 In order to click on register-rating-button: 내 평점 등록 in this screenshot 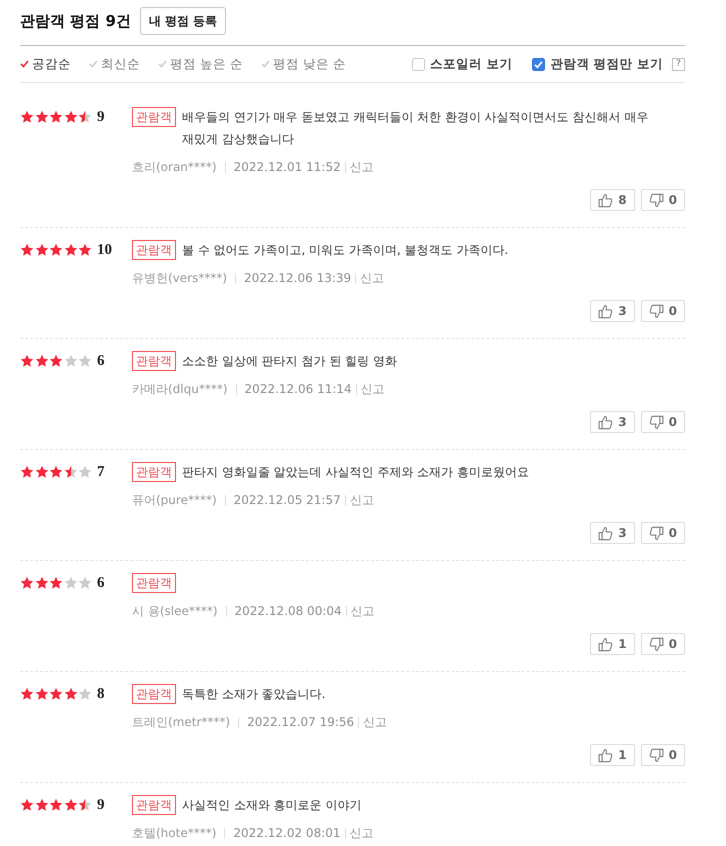, I will do `click(183, 21)`.